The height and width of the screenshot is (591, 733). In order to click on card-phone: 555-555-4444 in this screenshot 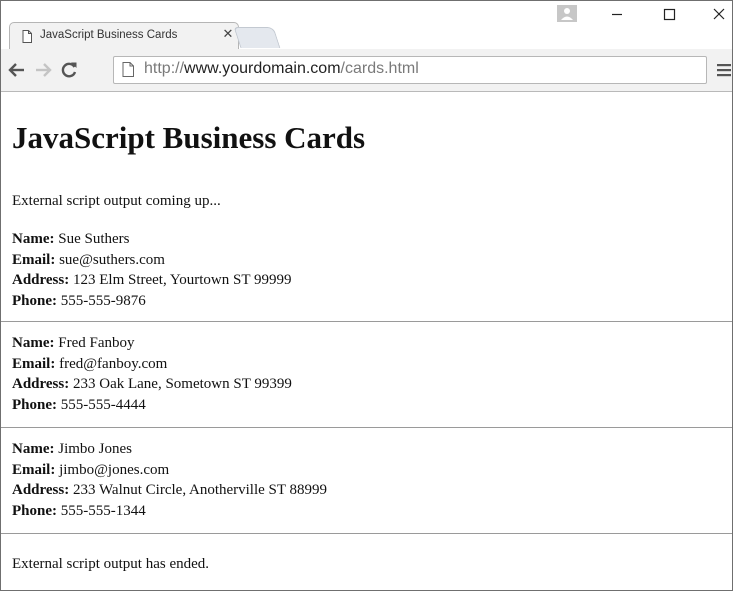, I will do `click(103, 404)`.